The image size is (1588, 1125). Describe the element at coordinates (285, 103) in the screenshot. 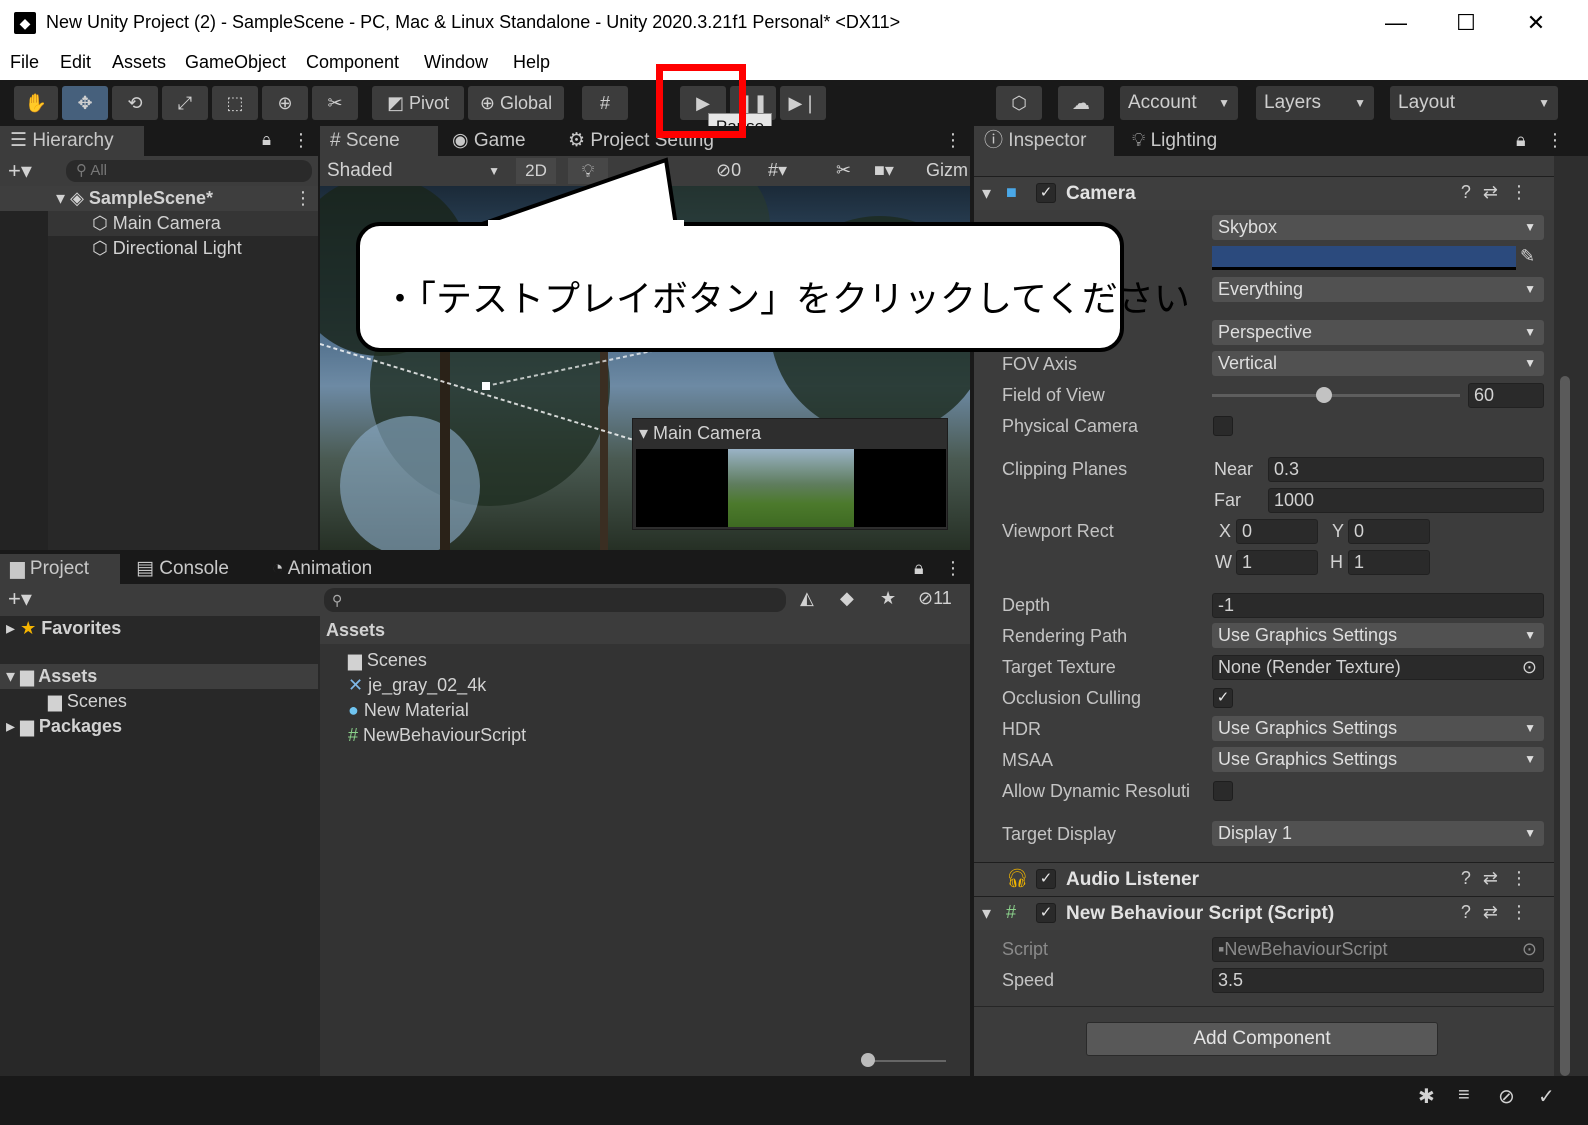

I see `transform-tool-icon: ⊕` at that location.